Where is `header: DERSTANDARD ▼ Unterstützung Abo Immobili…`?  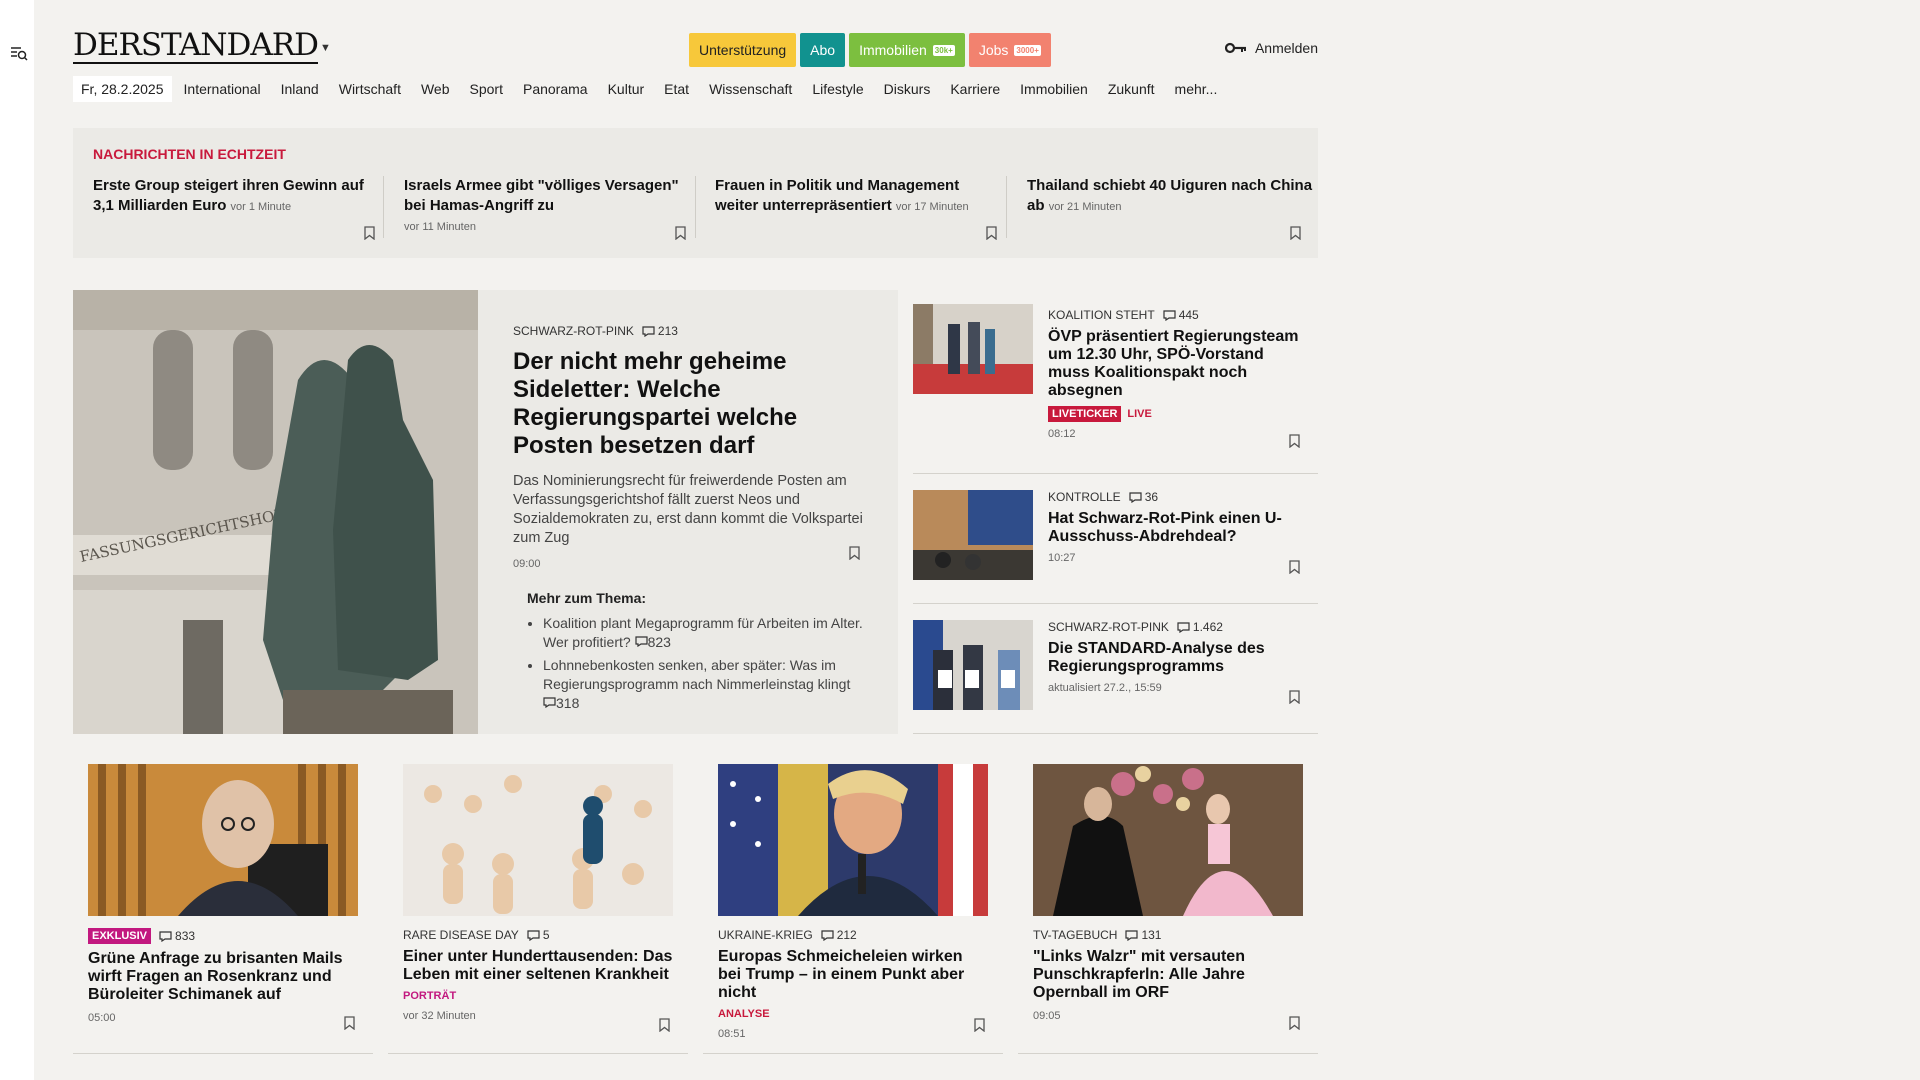 header: DERSTANDARD ▼ Unterstützung Abo Immobili… is located at coordinates (695, 48).